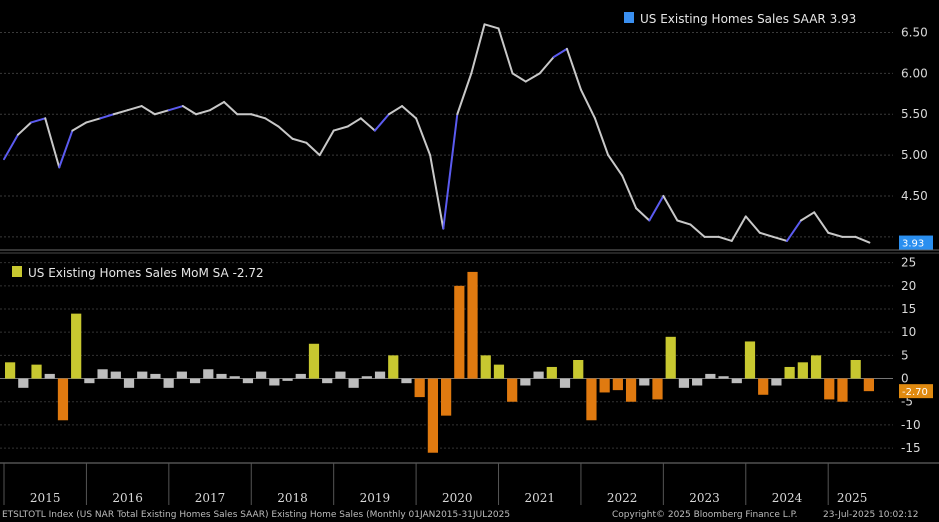 The height and width of the screenshot is (522, 939). I want to click on y-tick-label-top: 6.50, so click(914, 33).